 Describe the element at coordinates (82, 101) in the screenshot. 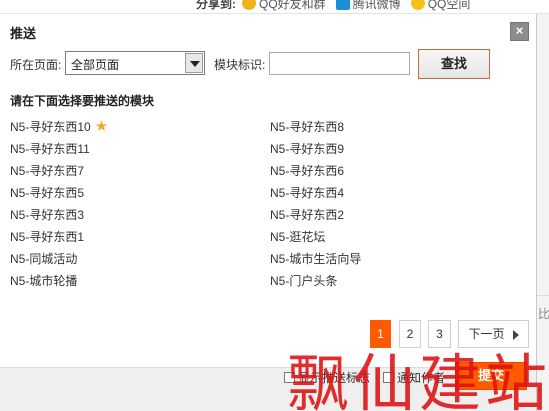

I see `section-hint: 请在下面选择要推送的模块` at that location.